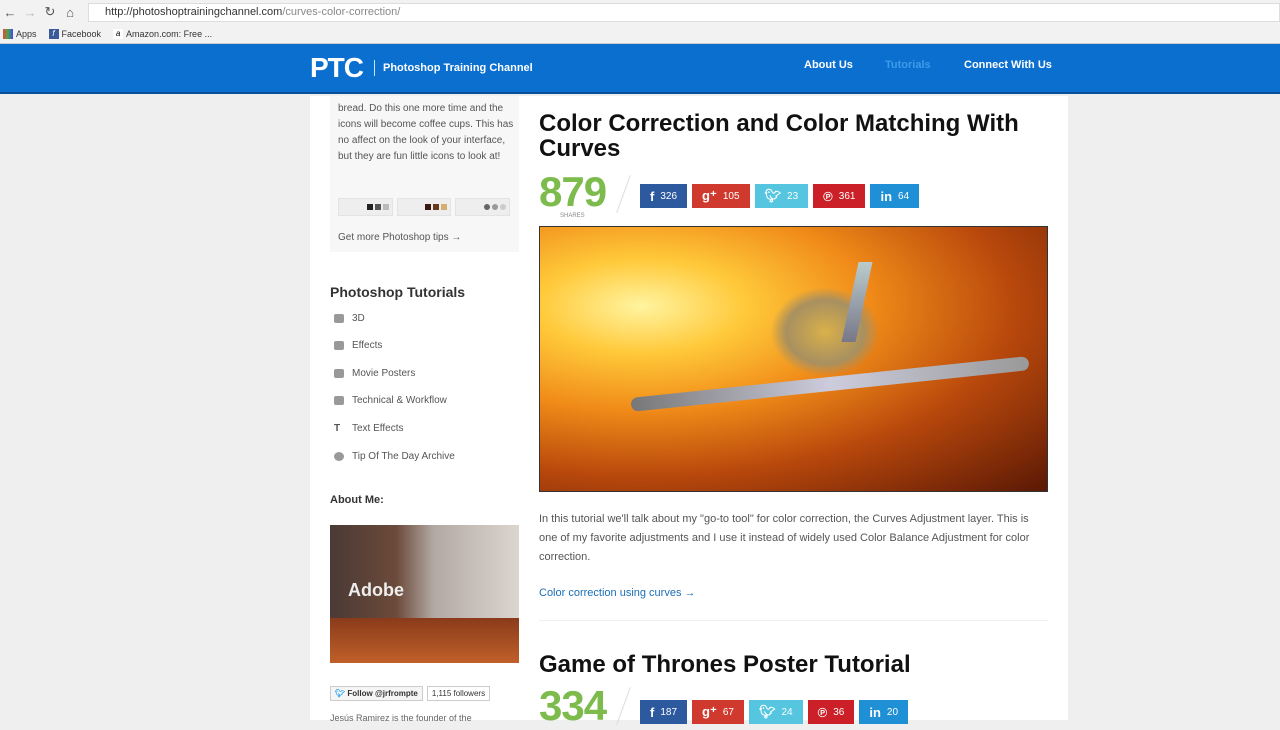 The image size is (1280, 730). Describe the element at coordinates (828, 65) in the screenshot. I see `nav-about-us: About Us` at that location.